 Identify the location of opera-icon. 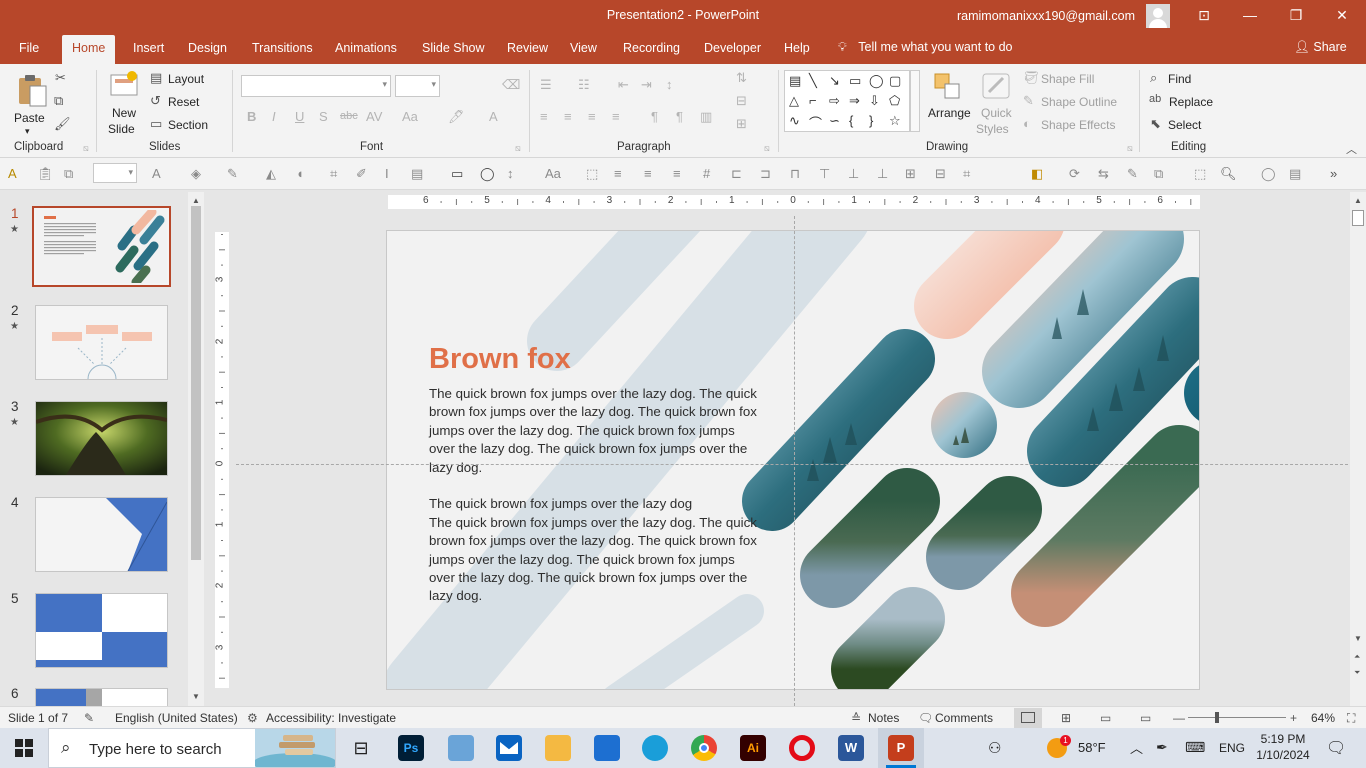
(802, 748).